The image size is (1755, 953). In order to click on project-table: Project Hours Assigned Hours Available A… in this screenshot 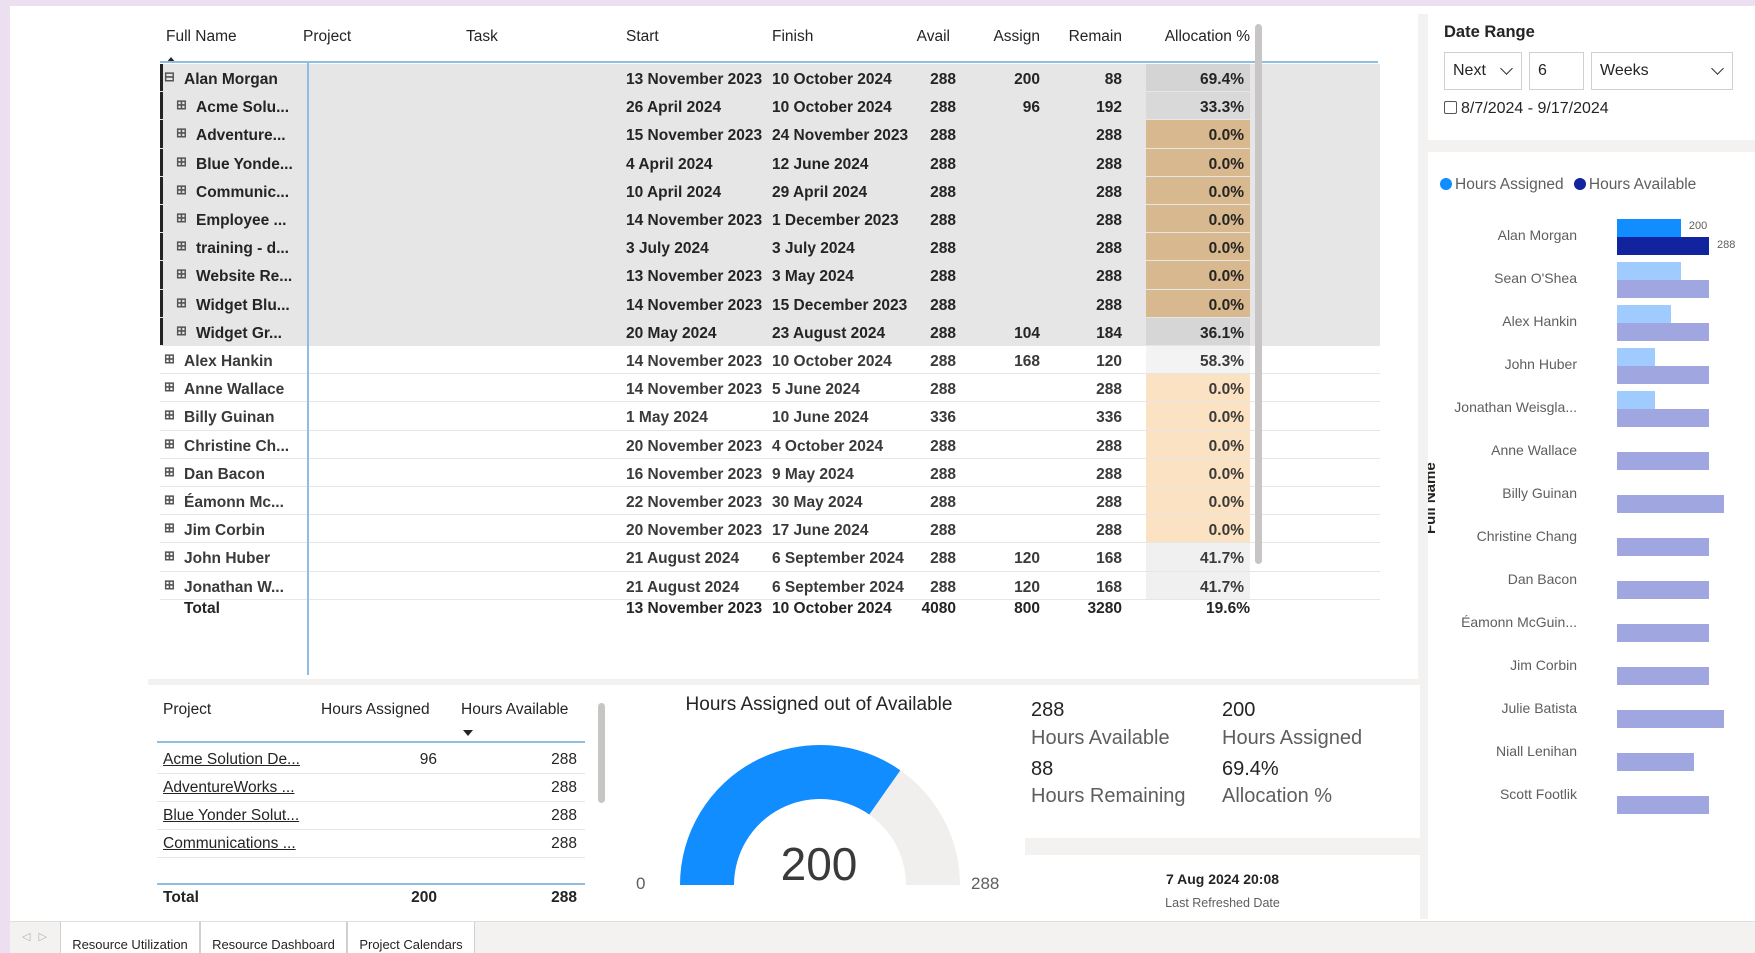, I will do `click(380, 802)`.